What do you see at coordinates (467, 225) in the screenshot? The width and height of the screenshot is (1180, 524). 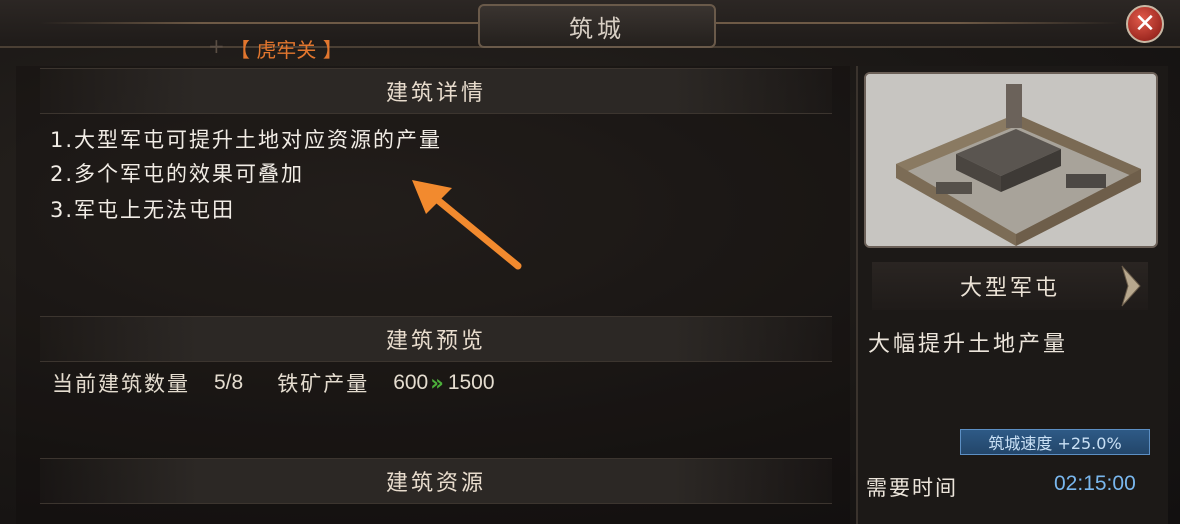 I see `annotation-arrow-icon` at bounding box center [467, 225].